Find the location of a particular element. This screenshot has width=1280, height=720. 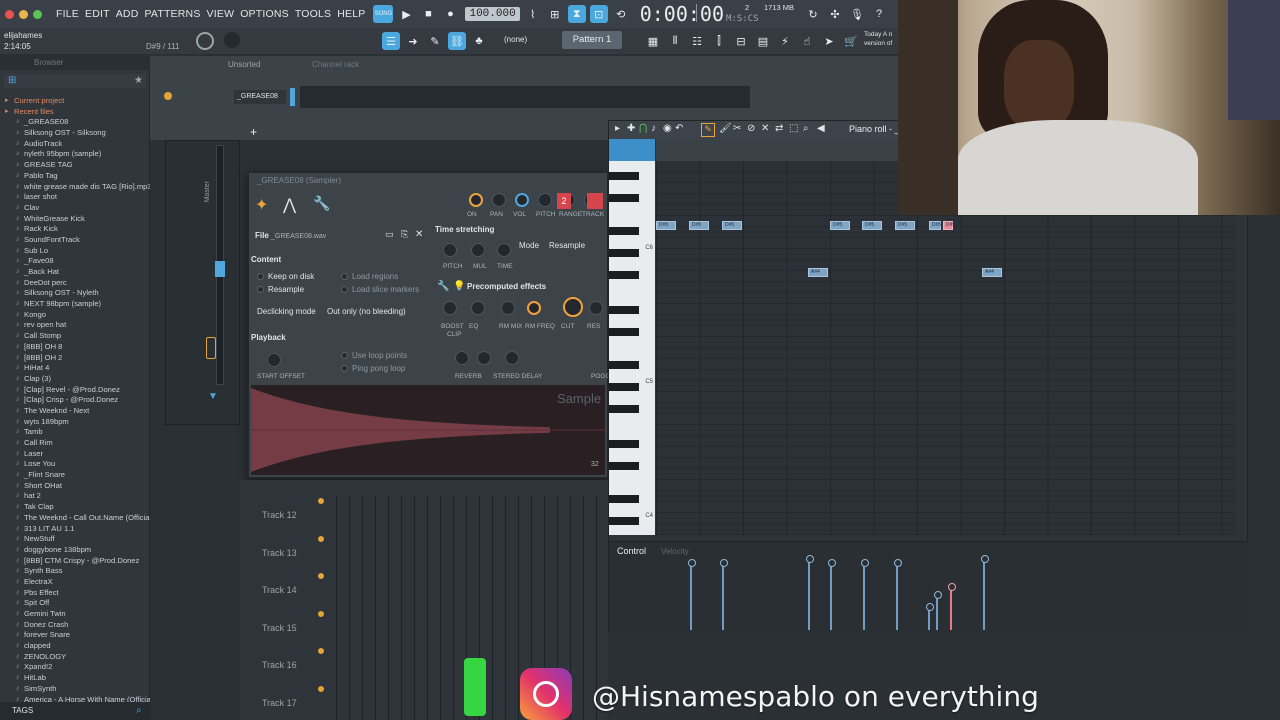

metronome-icon: ⌇ is located at coordinates (533, 14).